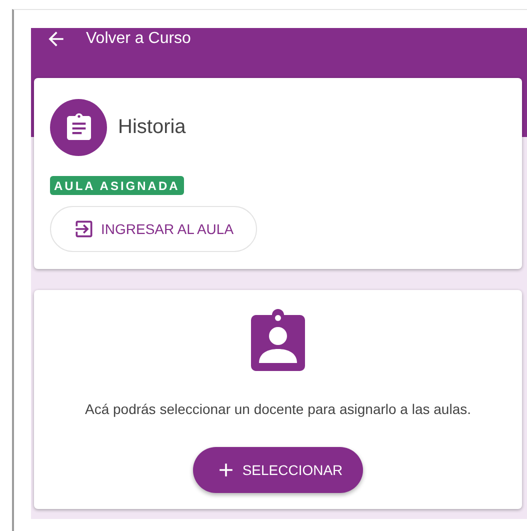  What do you see at coordinates (138, 39) in the screenshot?
I see `back-link: Volver a Curso` at bounding box center [138, 39].